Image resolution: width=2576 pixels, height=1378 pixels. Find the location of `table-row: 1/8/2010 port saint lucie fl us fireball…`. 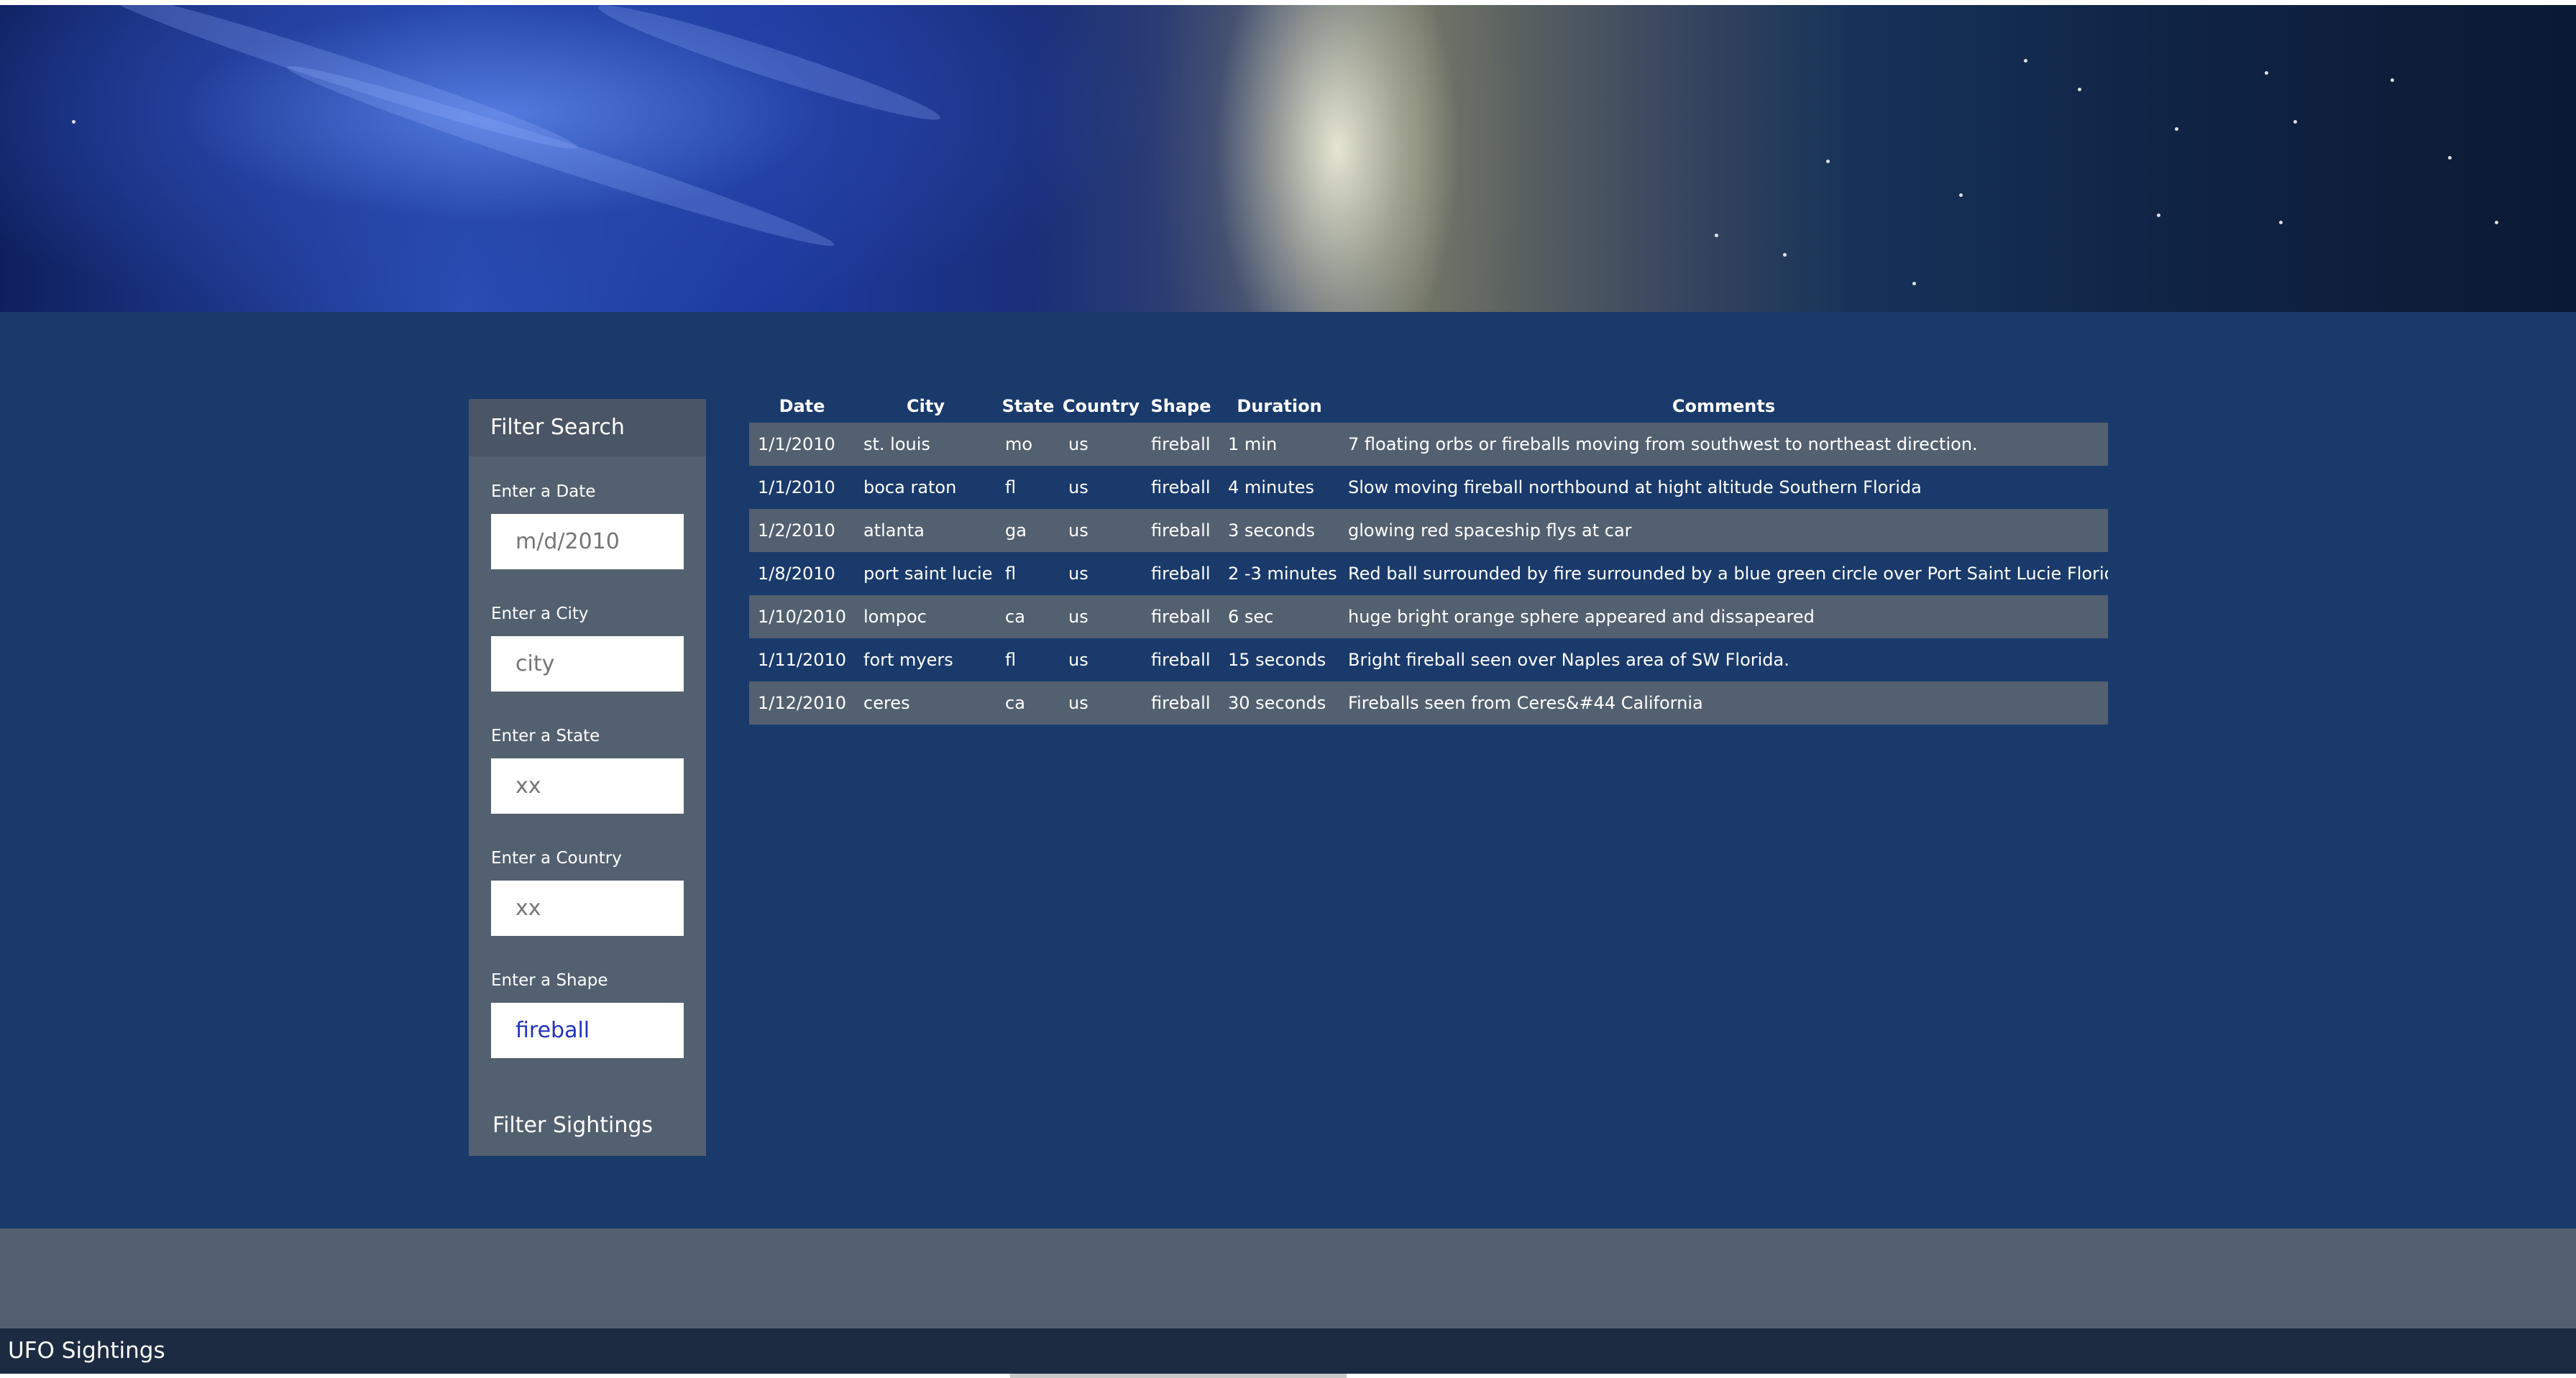

table-row: 1/8/2010 port saint lucie fl us fireball… is located at coordinates (1428, 573).